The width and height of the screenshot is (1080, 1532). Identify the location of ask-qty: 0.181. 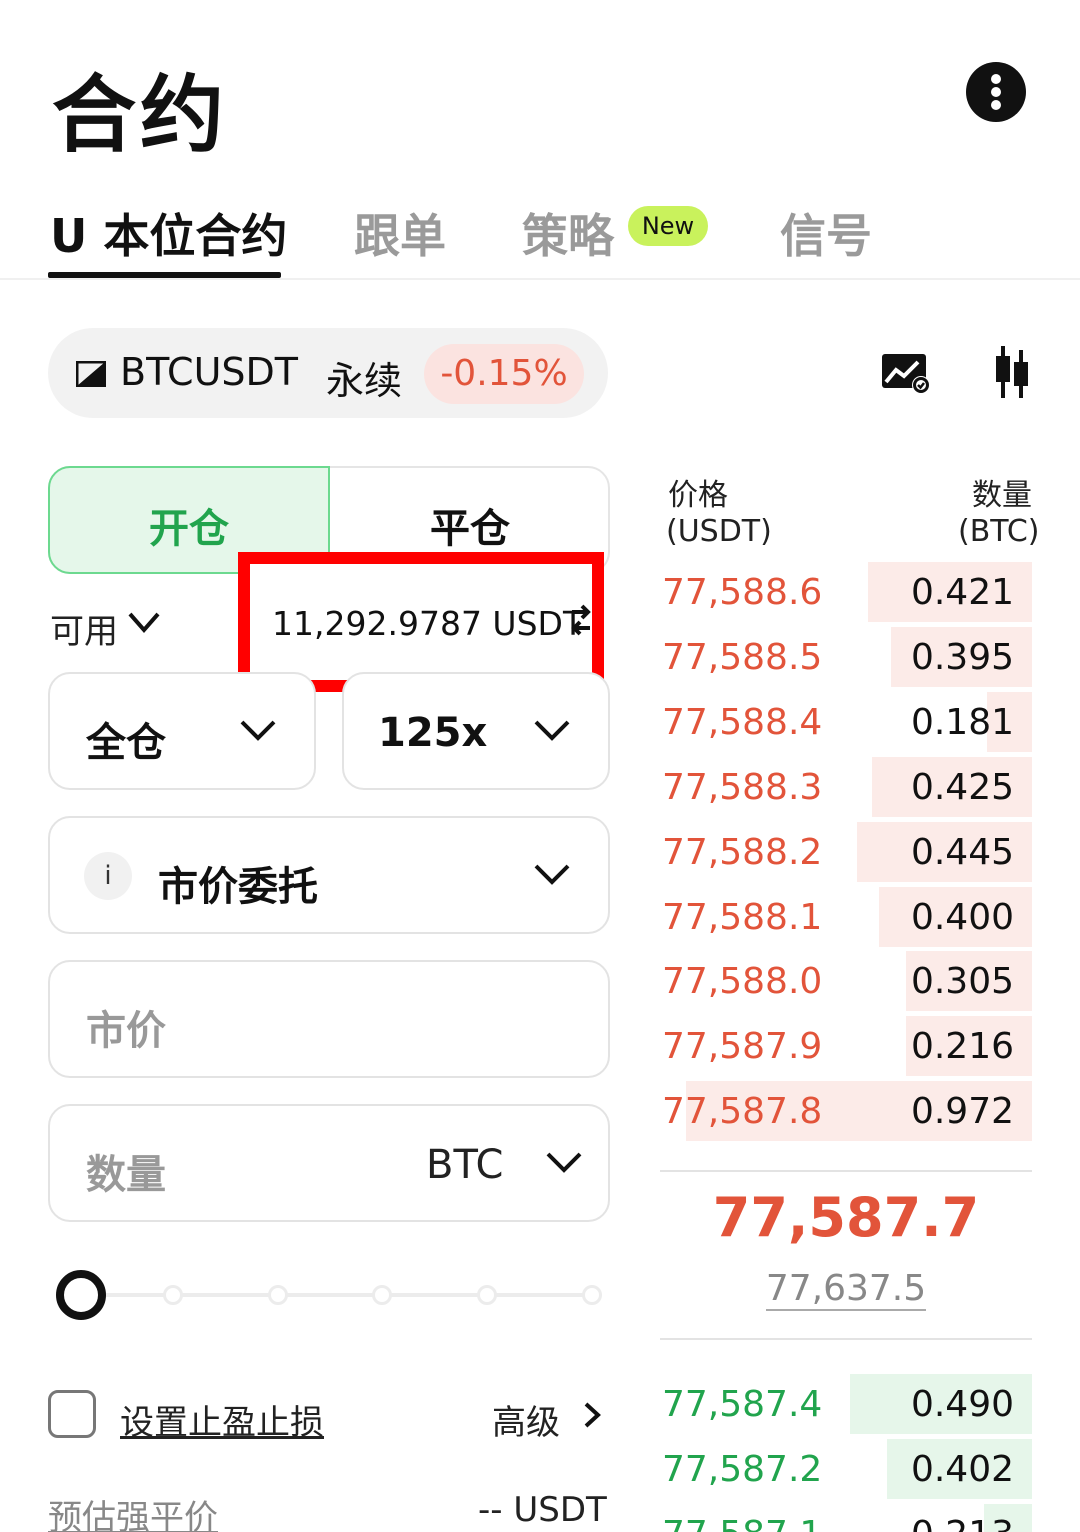
(962, 722).